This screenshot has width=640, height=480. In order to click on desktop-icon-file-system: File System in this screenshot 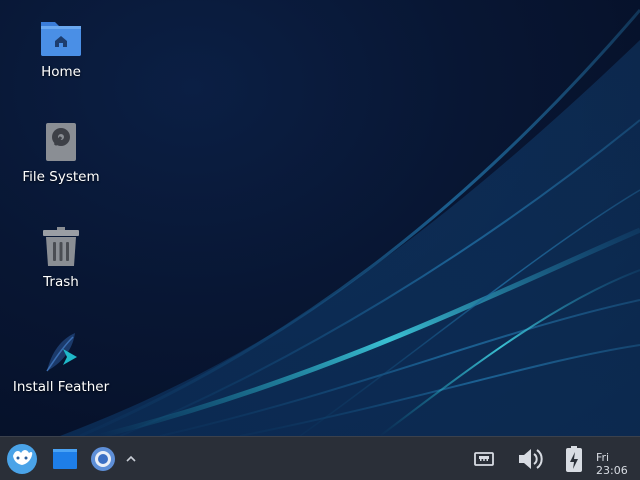, I will do `click(61, 153)`.